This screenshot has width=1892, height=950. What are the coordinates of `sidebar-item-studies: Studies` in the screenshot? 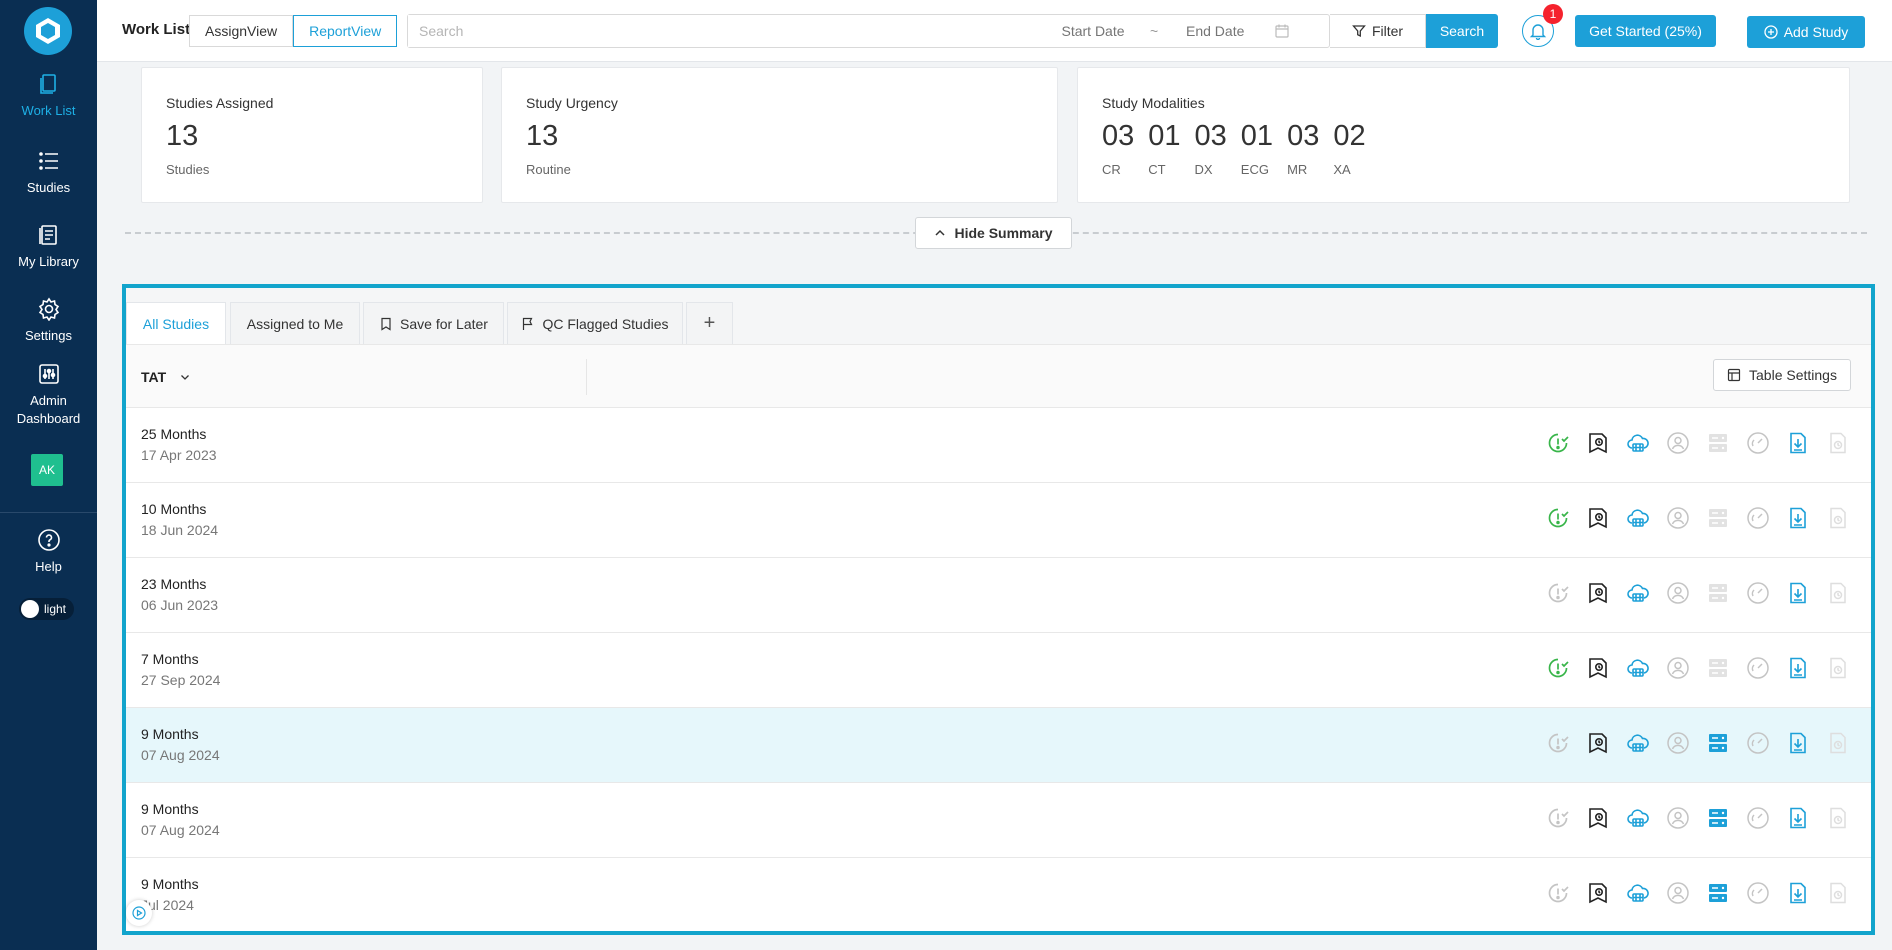 It's located at (48, 173).